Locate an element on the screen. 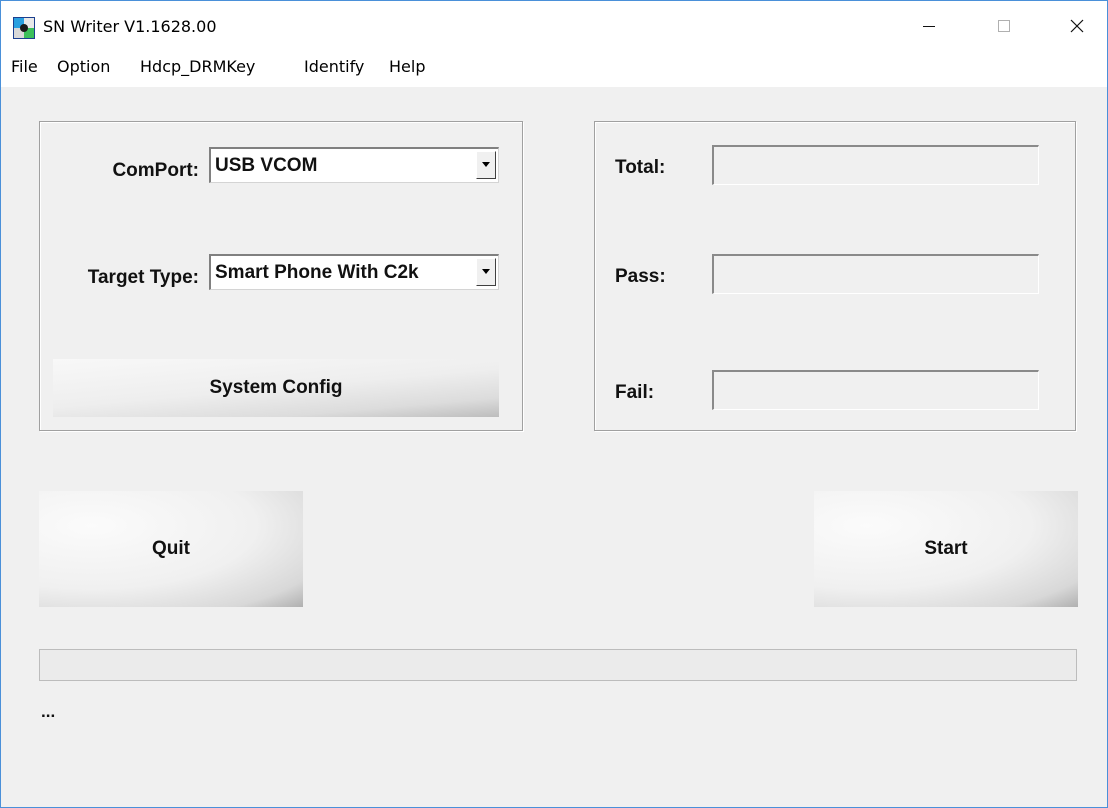 The image size is (1108, 808). comport-select: USB VCOM is located at coordinates (354, 165).